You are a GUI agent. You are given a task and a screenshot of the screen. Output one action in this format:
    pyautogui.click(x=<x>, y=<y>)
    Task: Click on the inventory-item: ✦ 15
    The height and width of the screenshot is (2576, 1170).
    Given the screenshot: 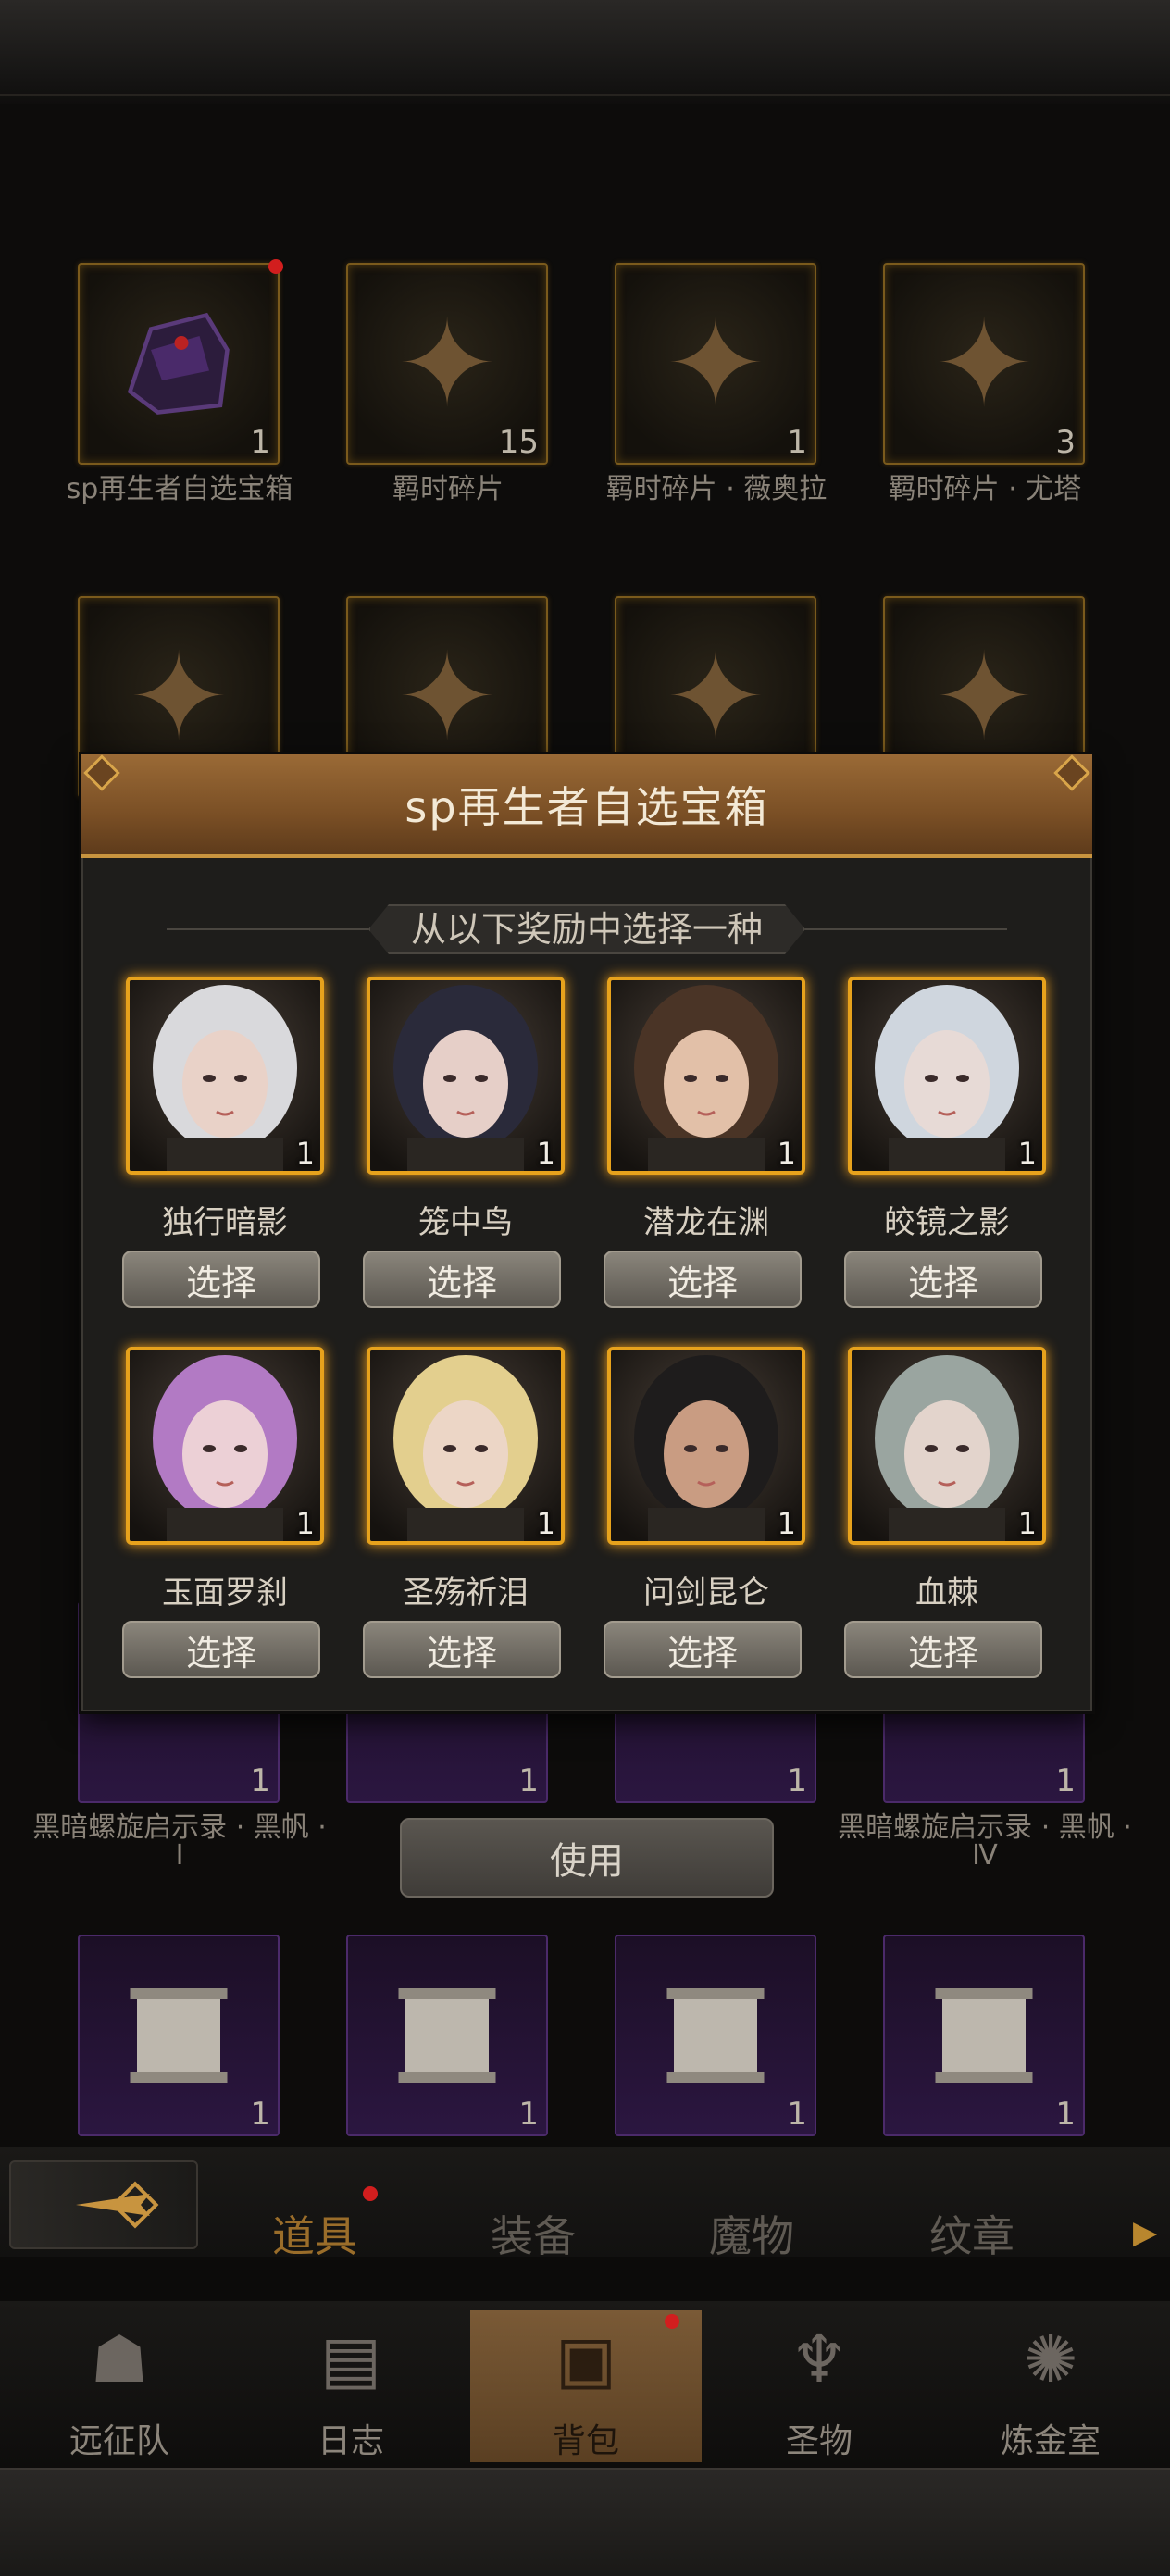 What is the action you would take?
    pyautogui.click(x=447, y=364)
    